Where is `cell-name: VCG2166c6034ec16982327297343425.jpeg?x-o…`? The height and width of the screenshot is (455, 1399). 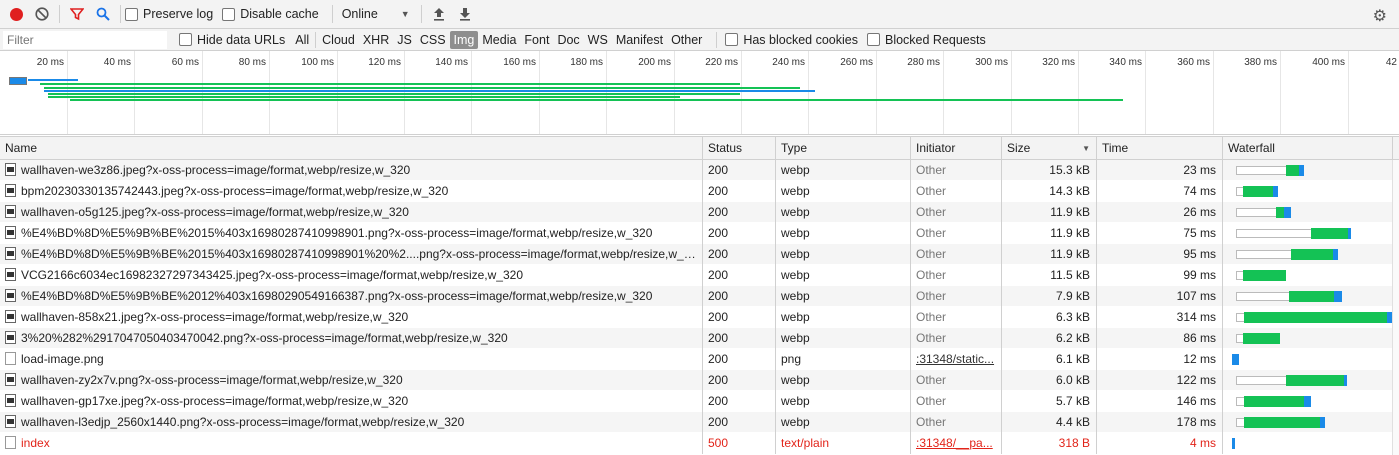 cell-name: VCG2166c6034ec16982327297343425.jpeg?x-o… is located at coordinates (351, 275).